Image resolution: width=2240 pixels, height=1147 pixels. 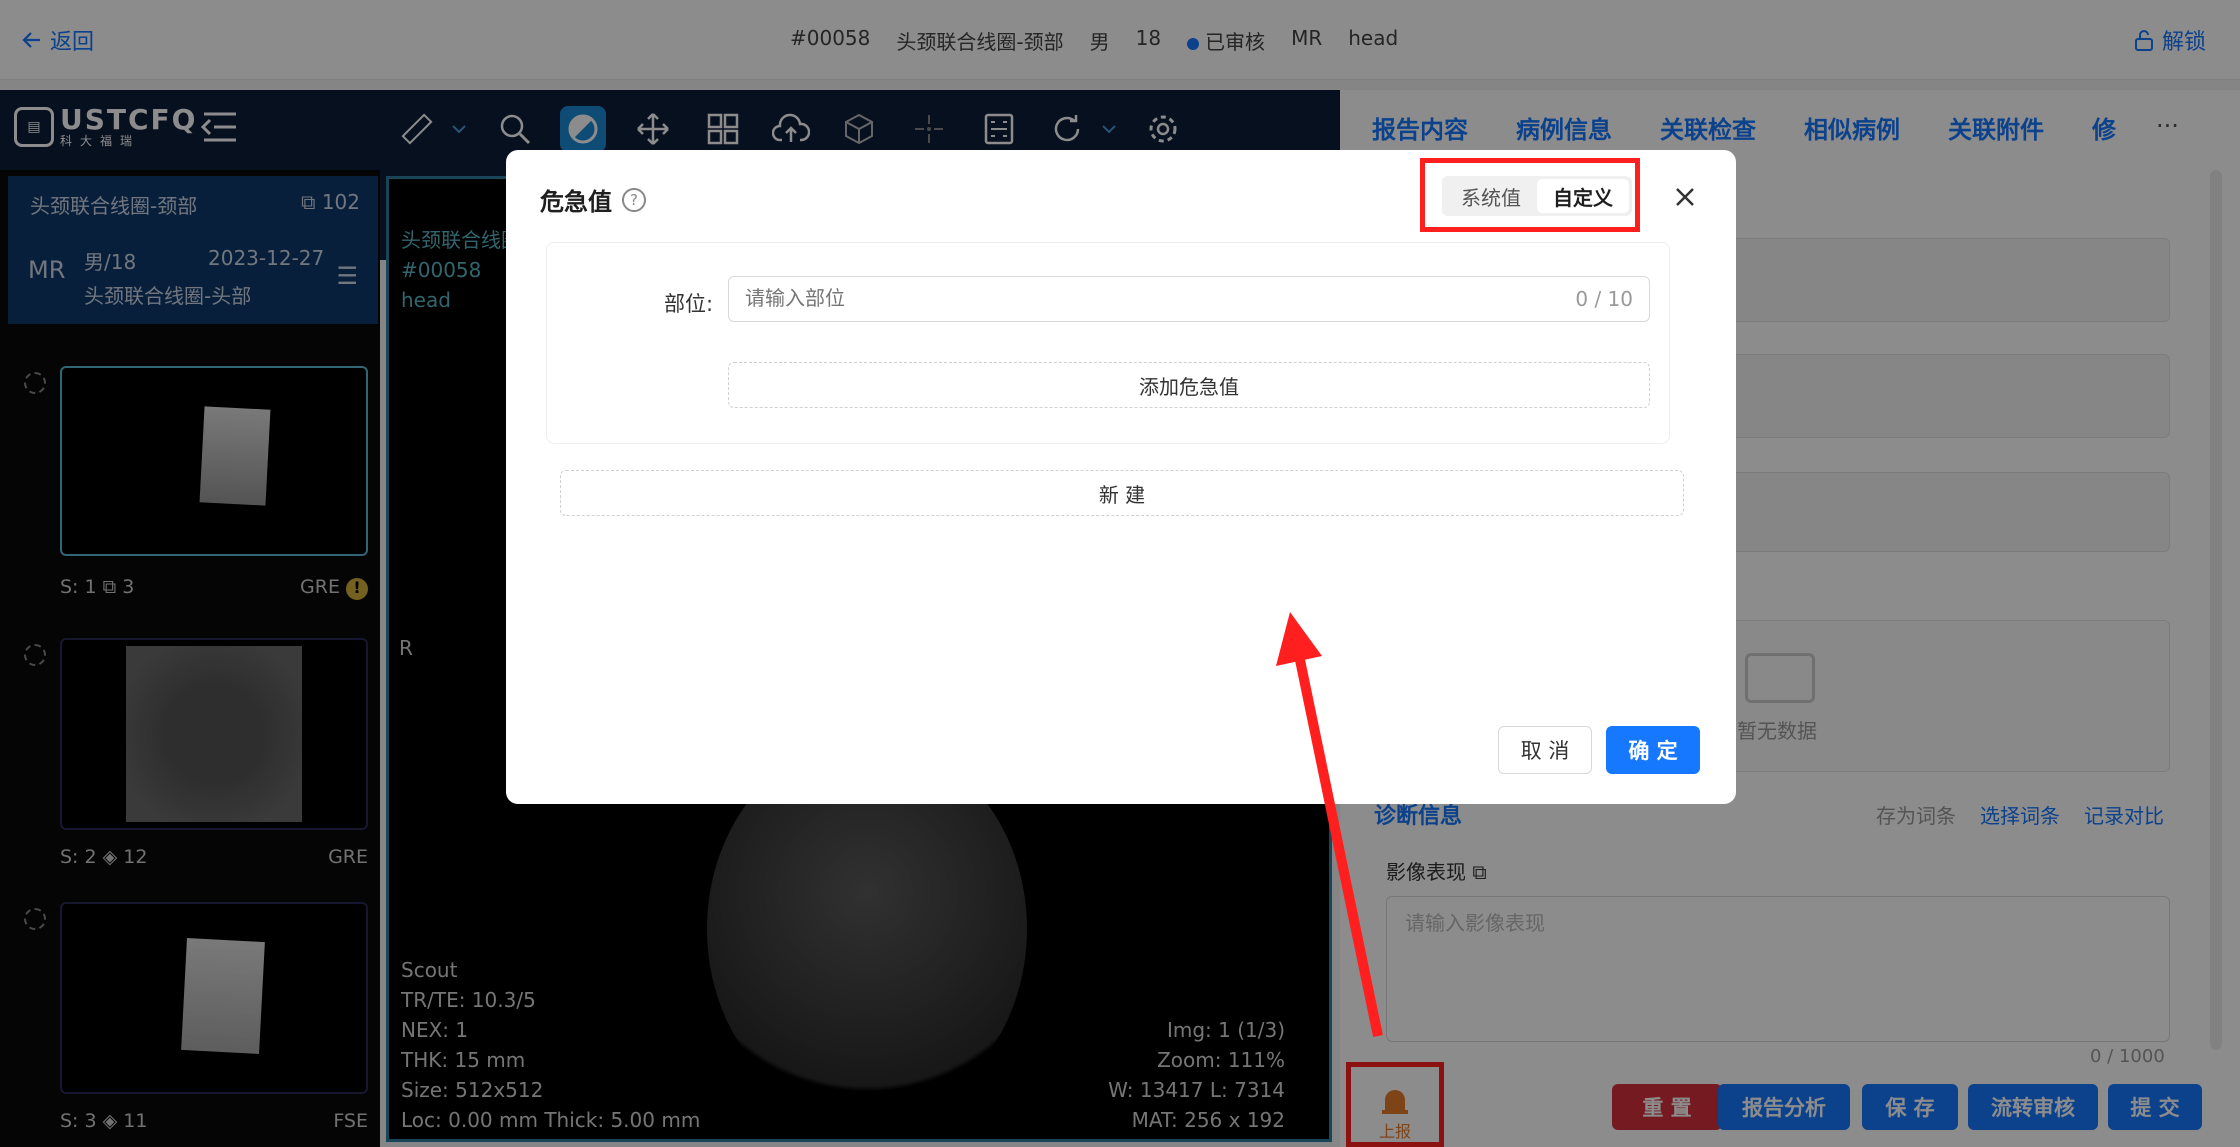 I want to click on arrow-head, so click(x=1299, y=639).